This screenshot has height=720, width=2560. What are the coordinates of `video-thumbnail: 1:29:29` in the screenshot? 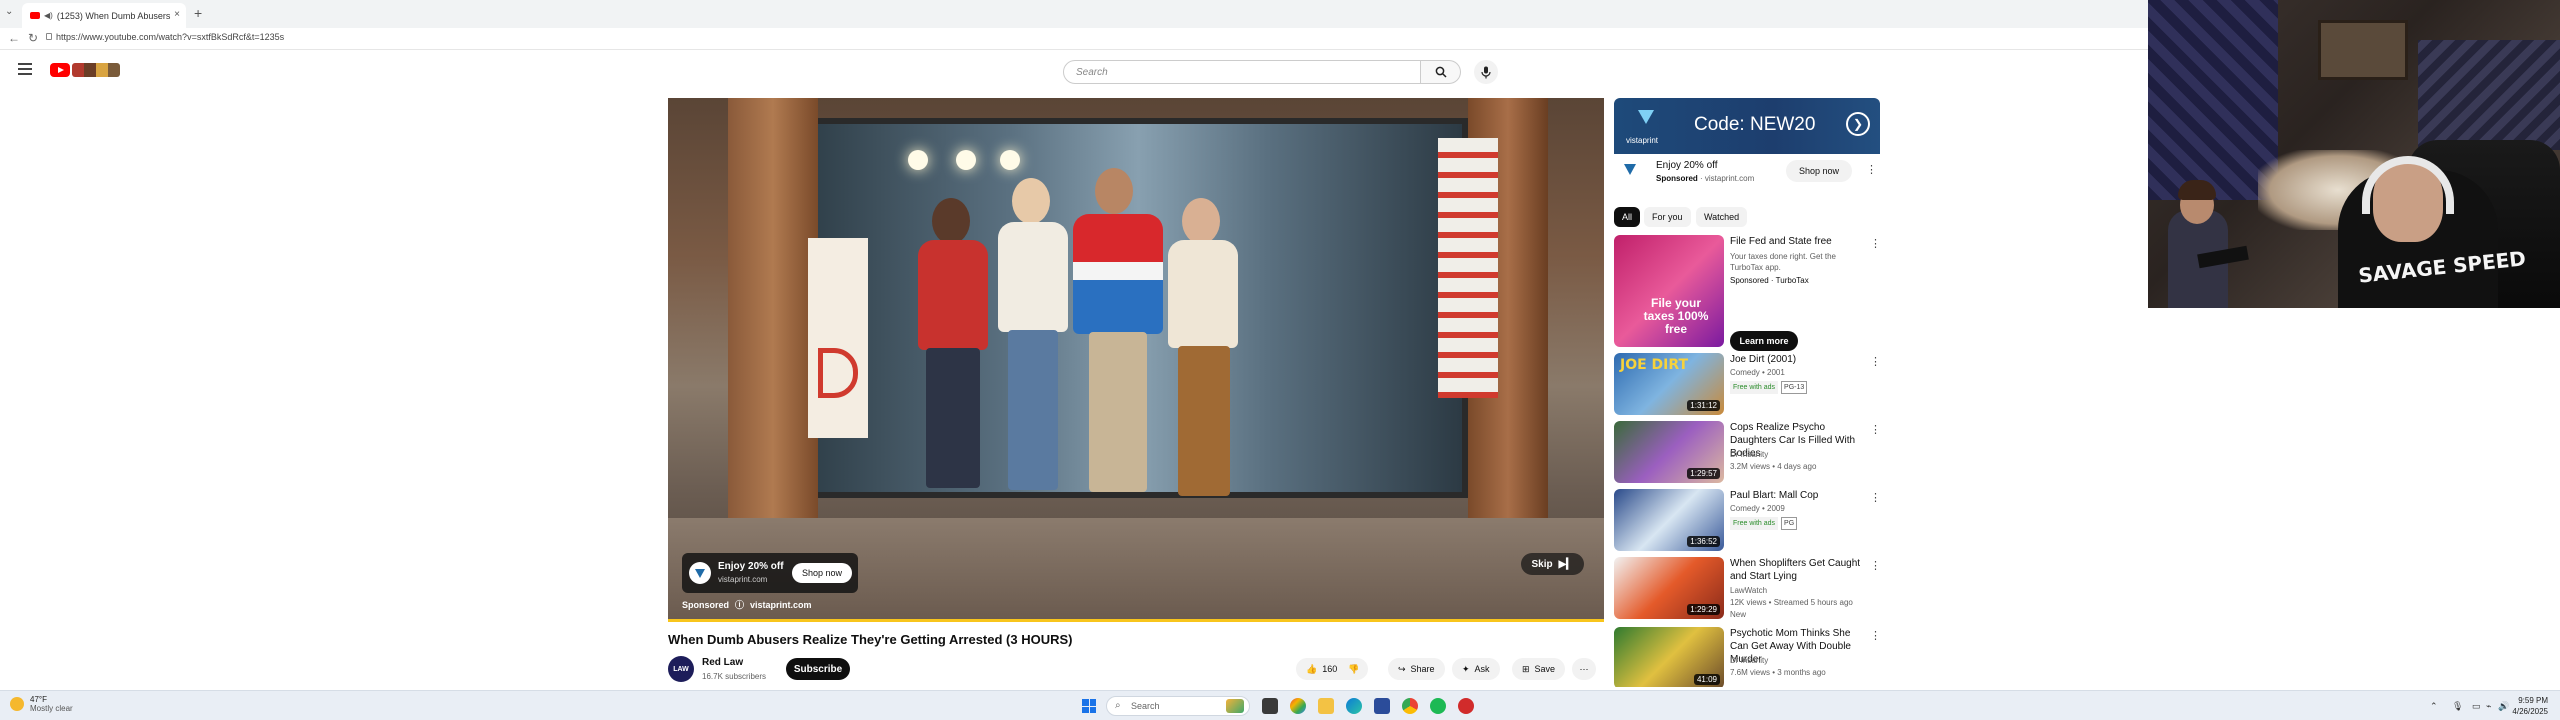 It's located at (1669, 588).